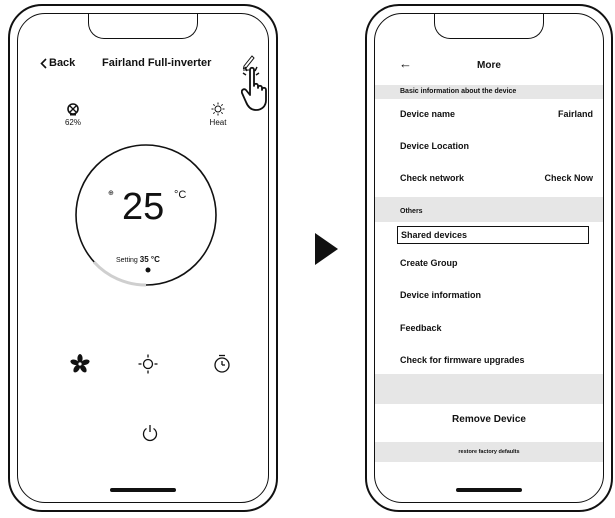 Image resolution: width=615 pixels, height=518 pixels. Describe the element at coordinates (496, 295) in the screenshot. I see `row-device-information: Device information` at that location.